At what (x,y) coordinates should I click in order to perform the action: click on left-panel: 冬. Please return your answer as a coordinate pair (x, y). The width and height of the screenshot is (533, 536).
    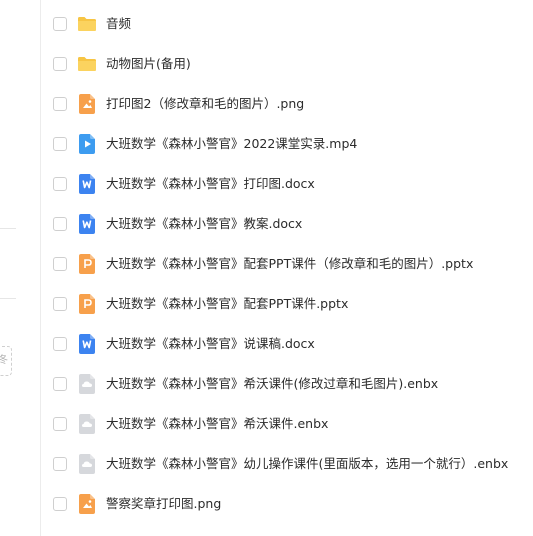
    Looking at the image, I should click on (20, 268).